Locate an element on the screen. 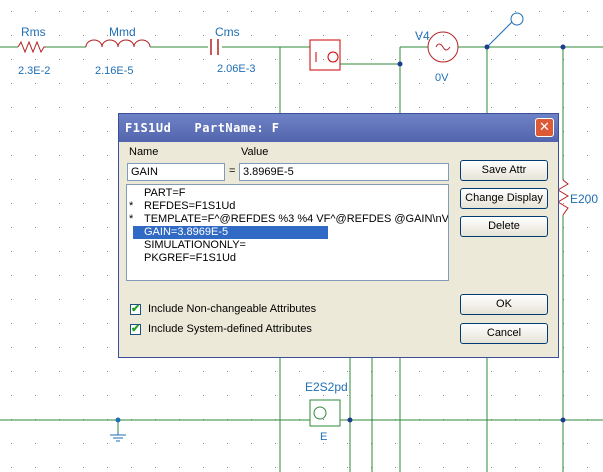 The image size is (603, 472). delete-button: Delete is located at coordinates (504, 226).